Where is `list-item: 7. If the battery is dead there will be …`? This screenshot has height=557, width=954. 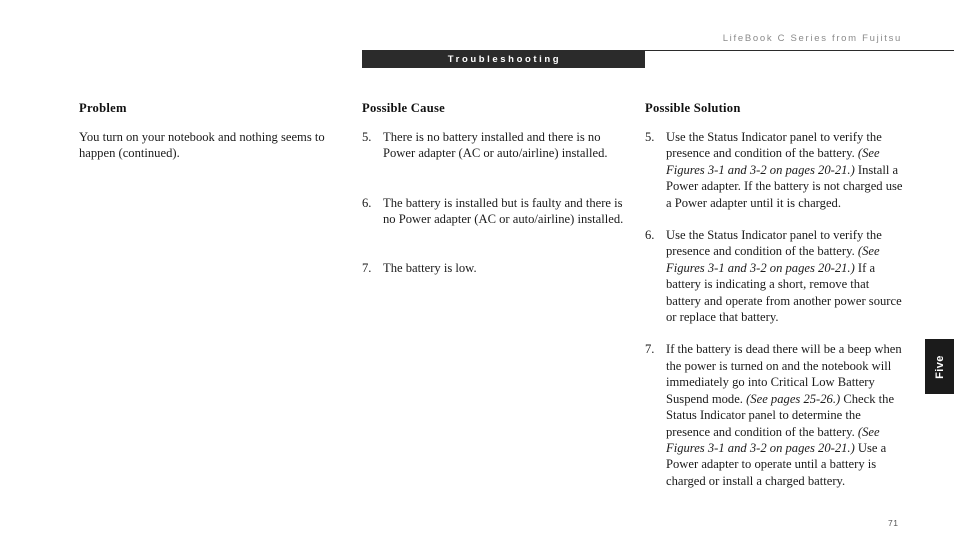 list-item: 7. If the battery is dead there will be … is located at coordinates (776, 415).